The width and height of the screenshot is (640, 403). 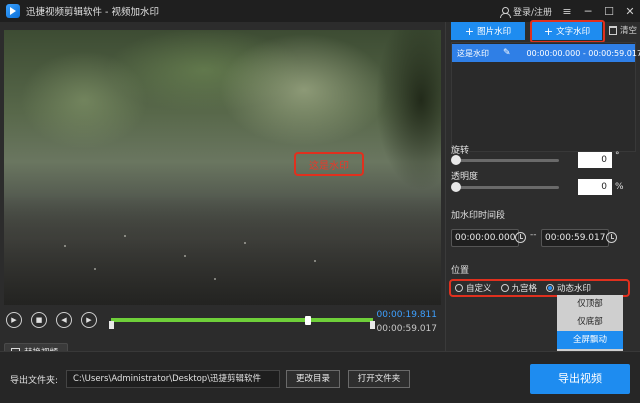 What do you see at coordinates (406, 315) in the screenshot?
I see `current-time: 00:00:19.811` at bounding box center [406, 315].